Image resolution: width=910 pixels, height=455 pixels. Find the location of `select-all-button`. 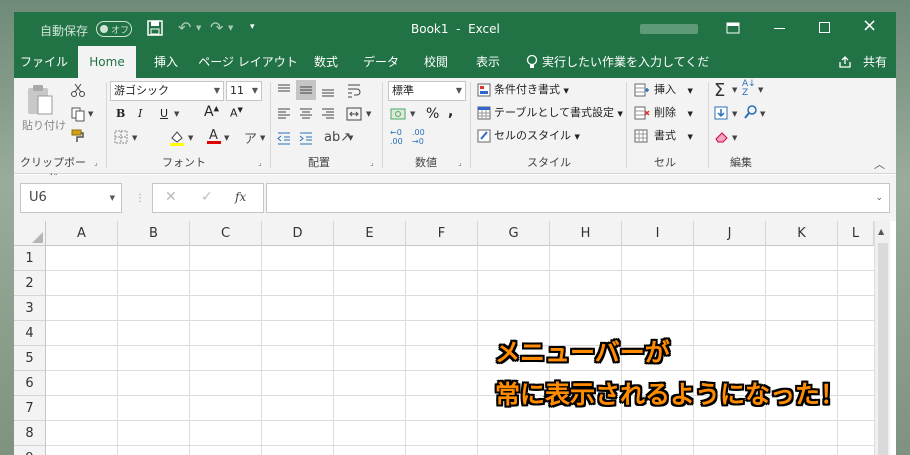

select-all-button is located at coordinates (30, 233).